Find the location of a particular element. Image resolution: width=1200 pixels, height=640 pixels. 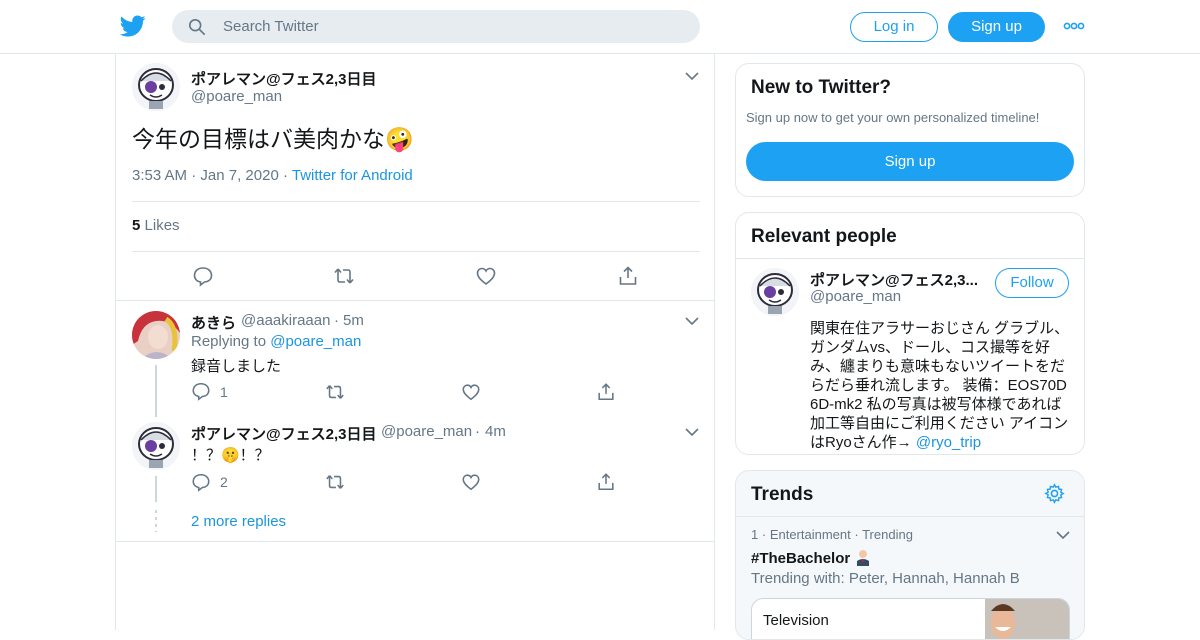

tweet-source: Twitter for Android is located at coordinates (352, 175).